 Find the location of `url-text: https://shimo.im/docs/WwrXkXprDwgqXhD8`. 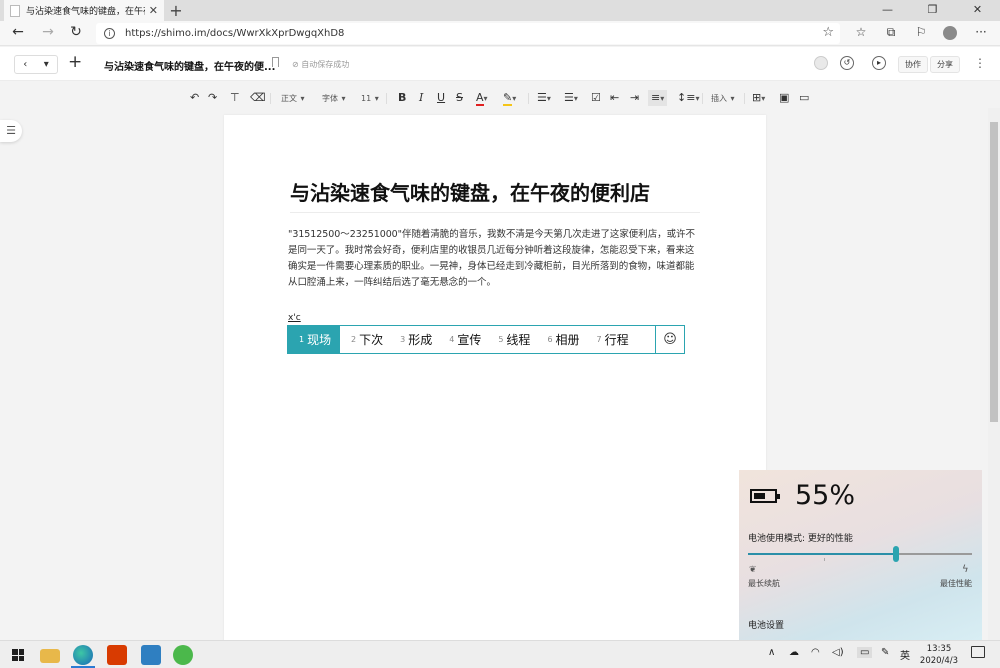

url-text: https://shimo.im/docs/WwrXkXprDwgqXhD8 is located at coordinates (235, 33).